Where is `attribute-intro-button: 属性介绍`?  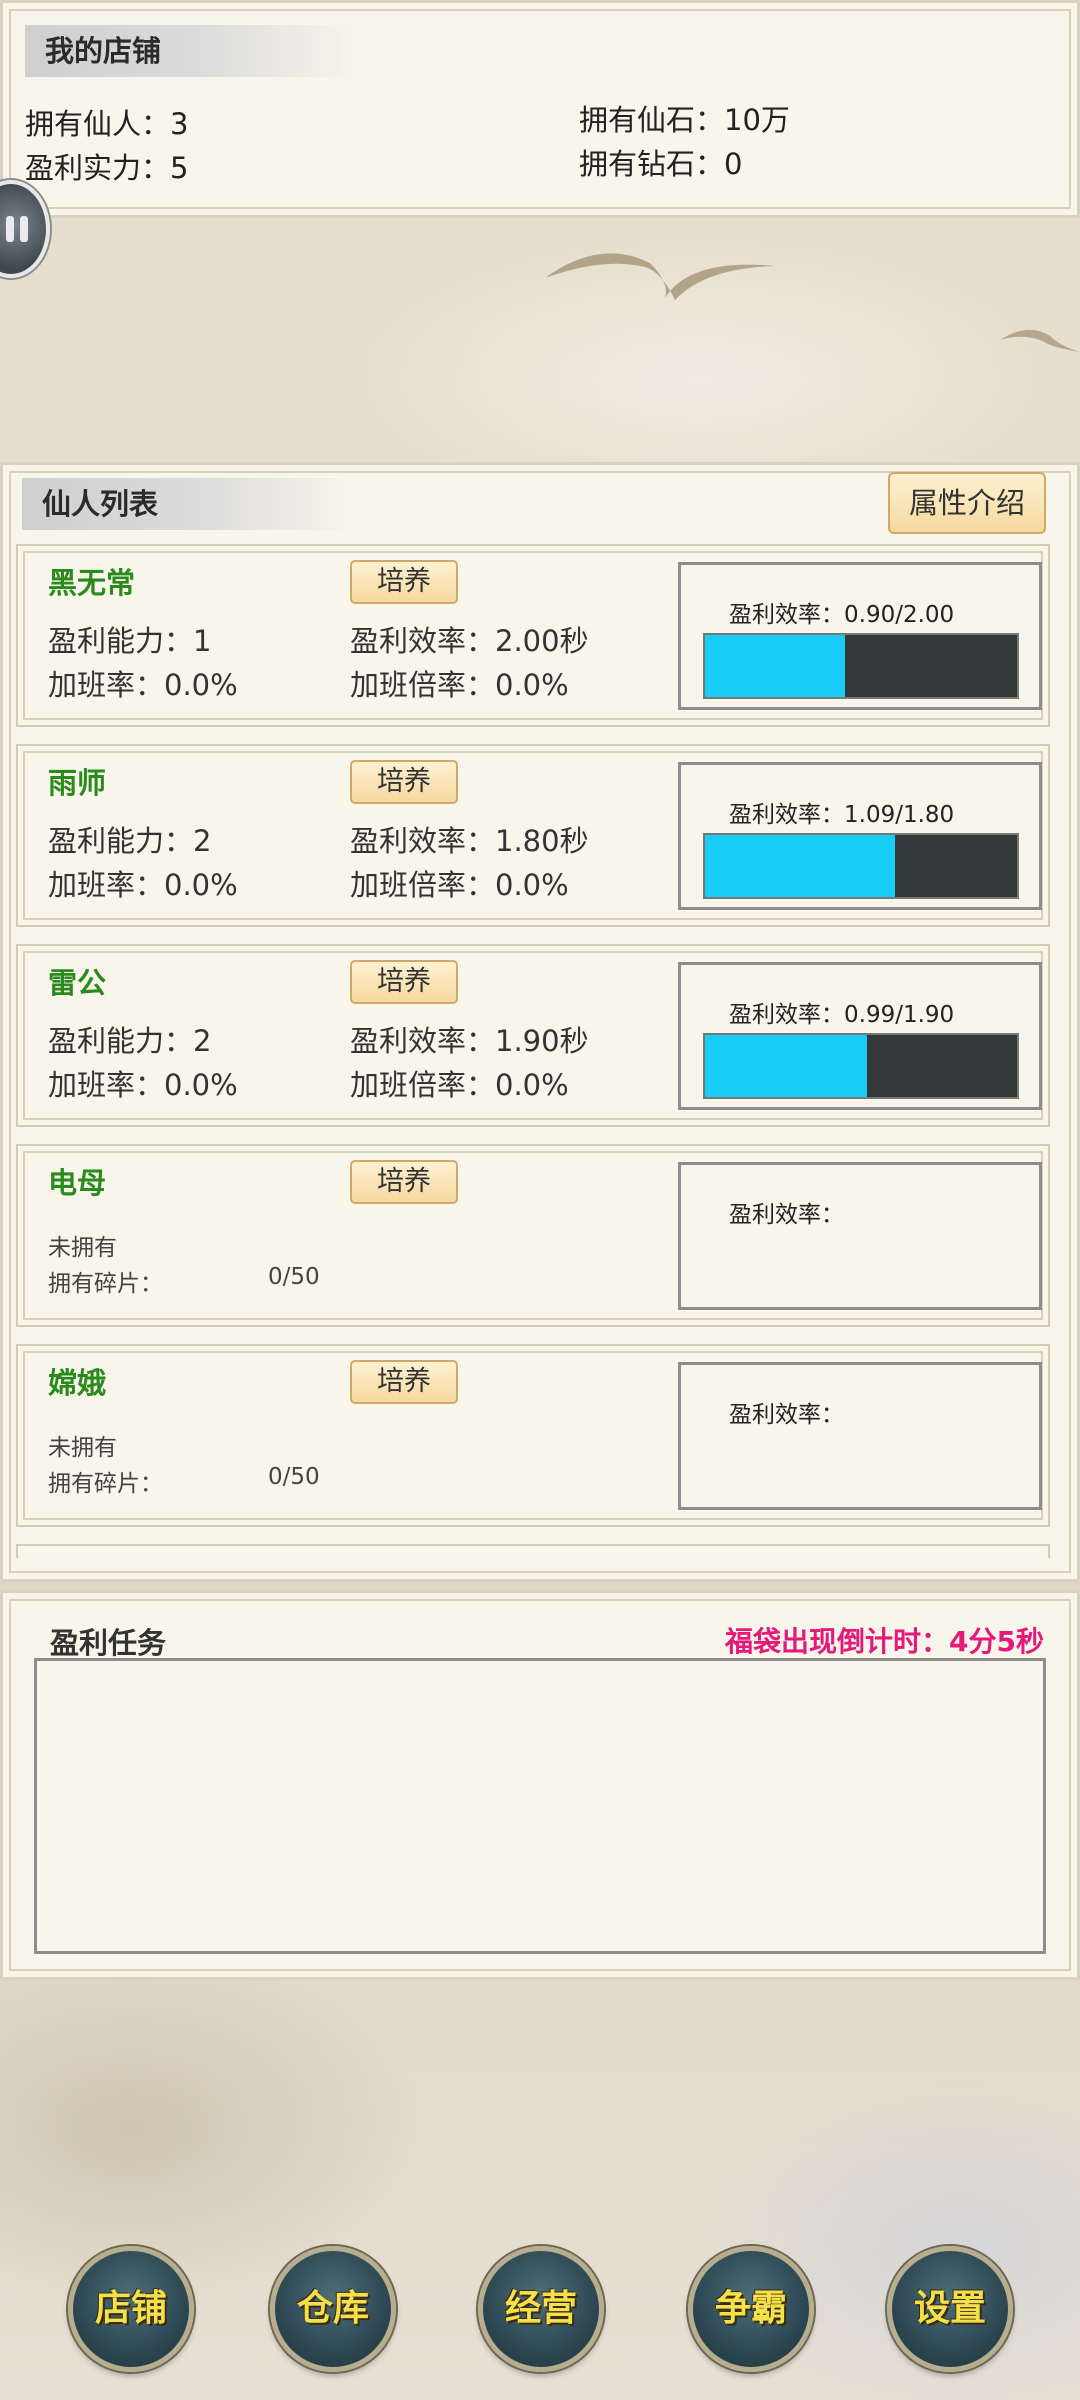
attribute-intro-button: 属性介绍 is located at coordinates (967, 503).